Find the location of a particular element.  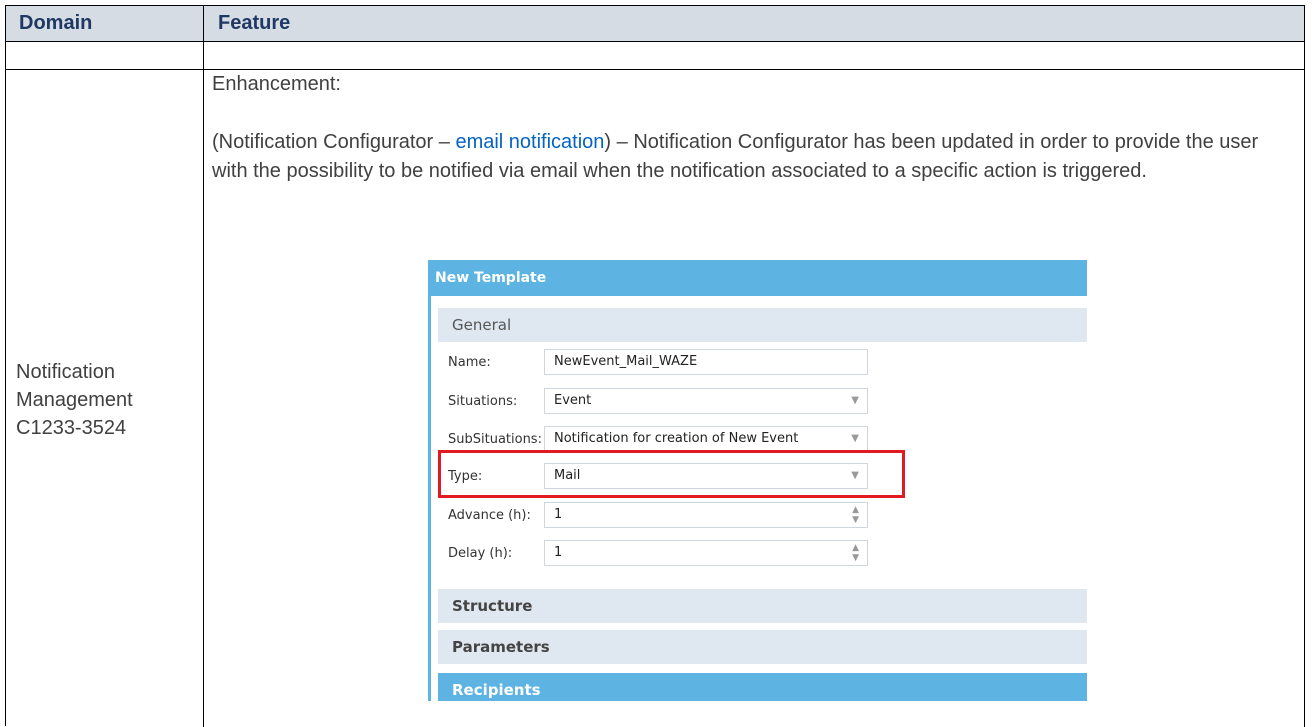

header-domain: Domain is located at coordinates (56, 23).